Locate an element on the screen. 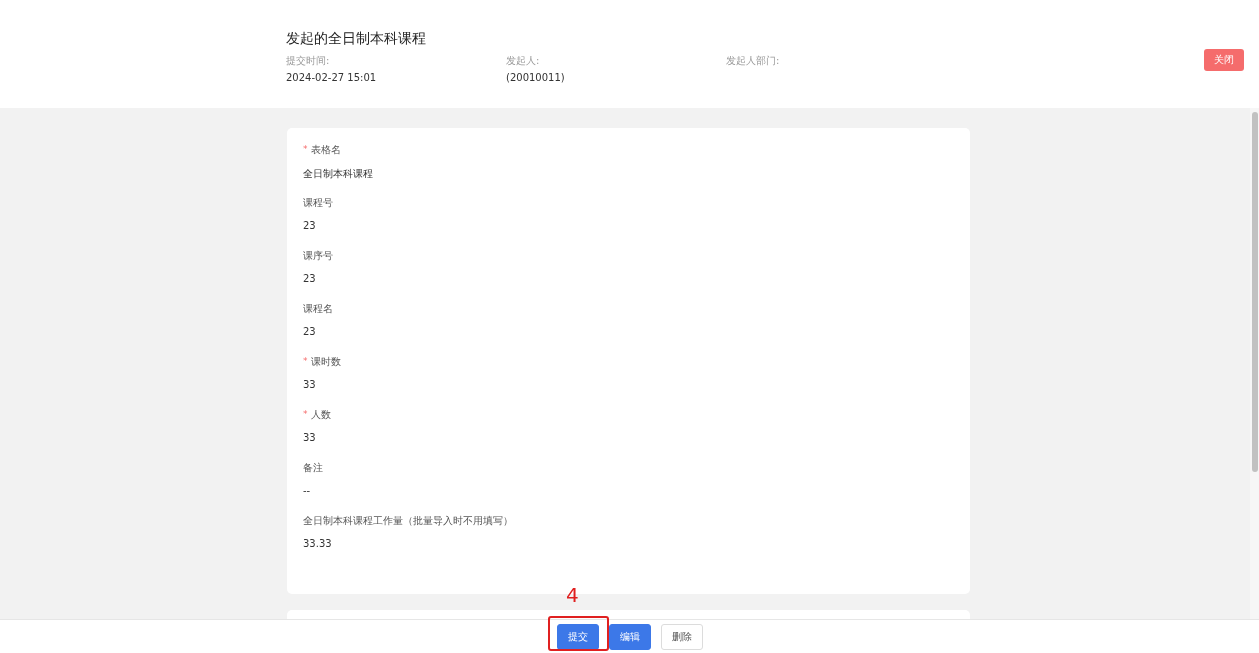 Image resolution: width=1259 pixels, height=653 pixels. action-button: 提交 is located at coordinates (577, 636).